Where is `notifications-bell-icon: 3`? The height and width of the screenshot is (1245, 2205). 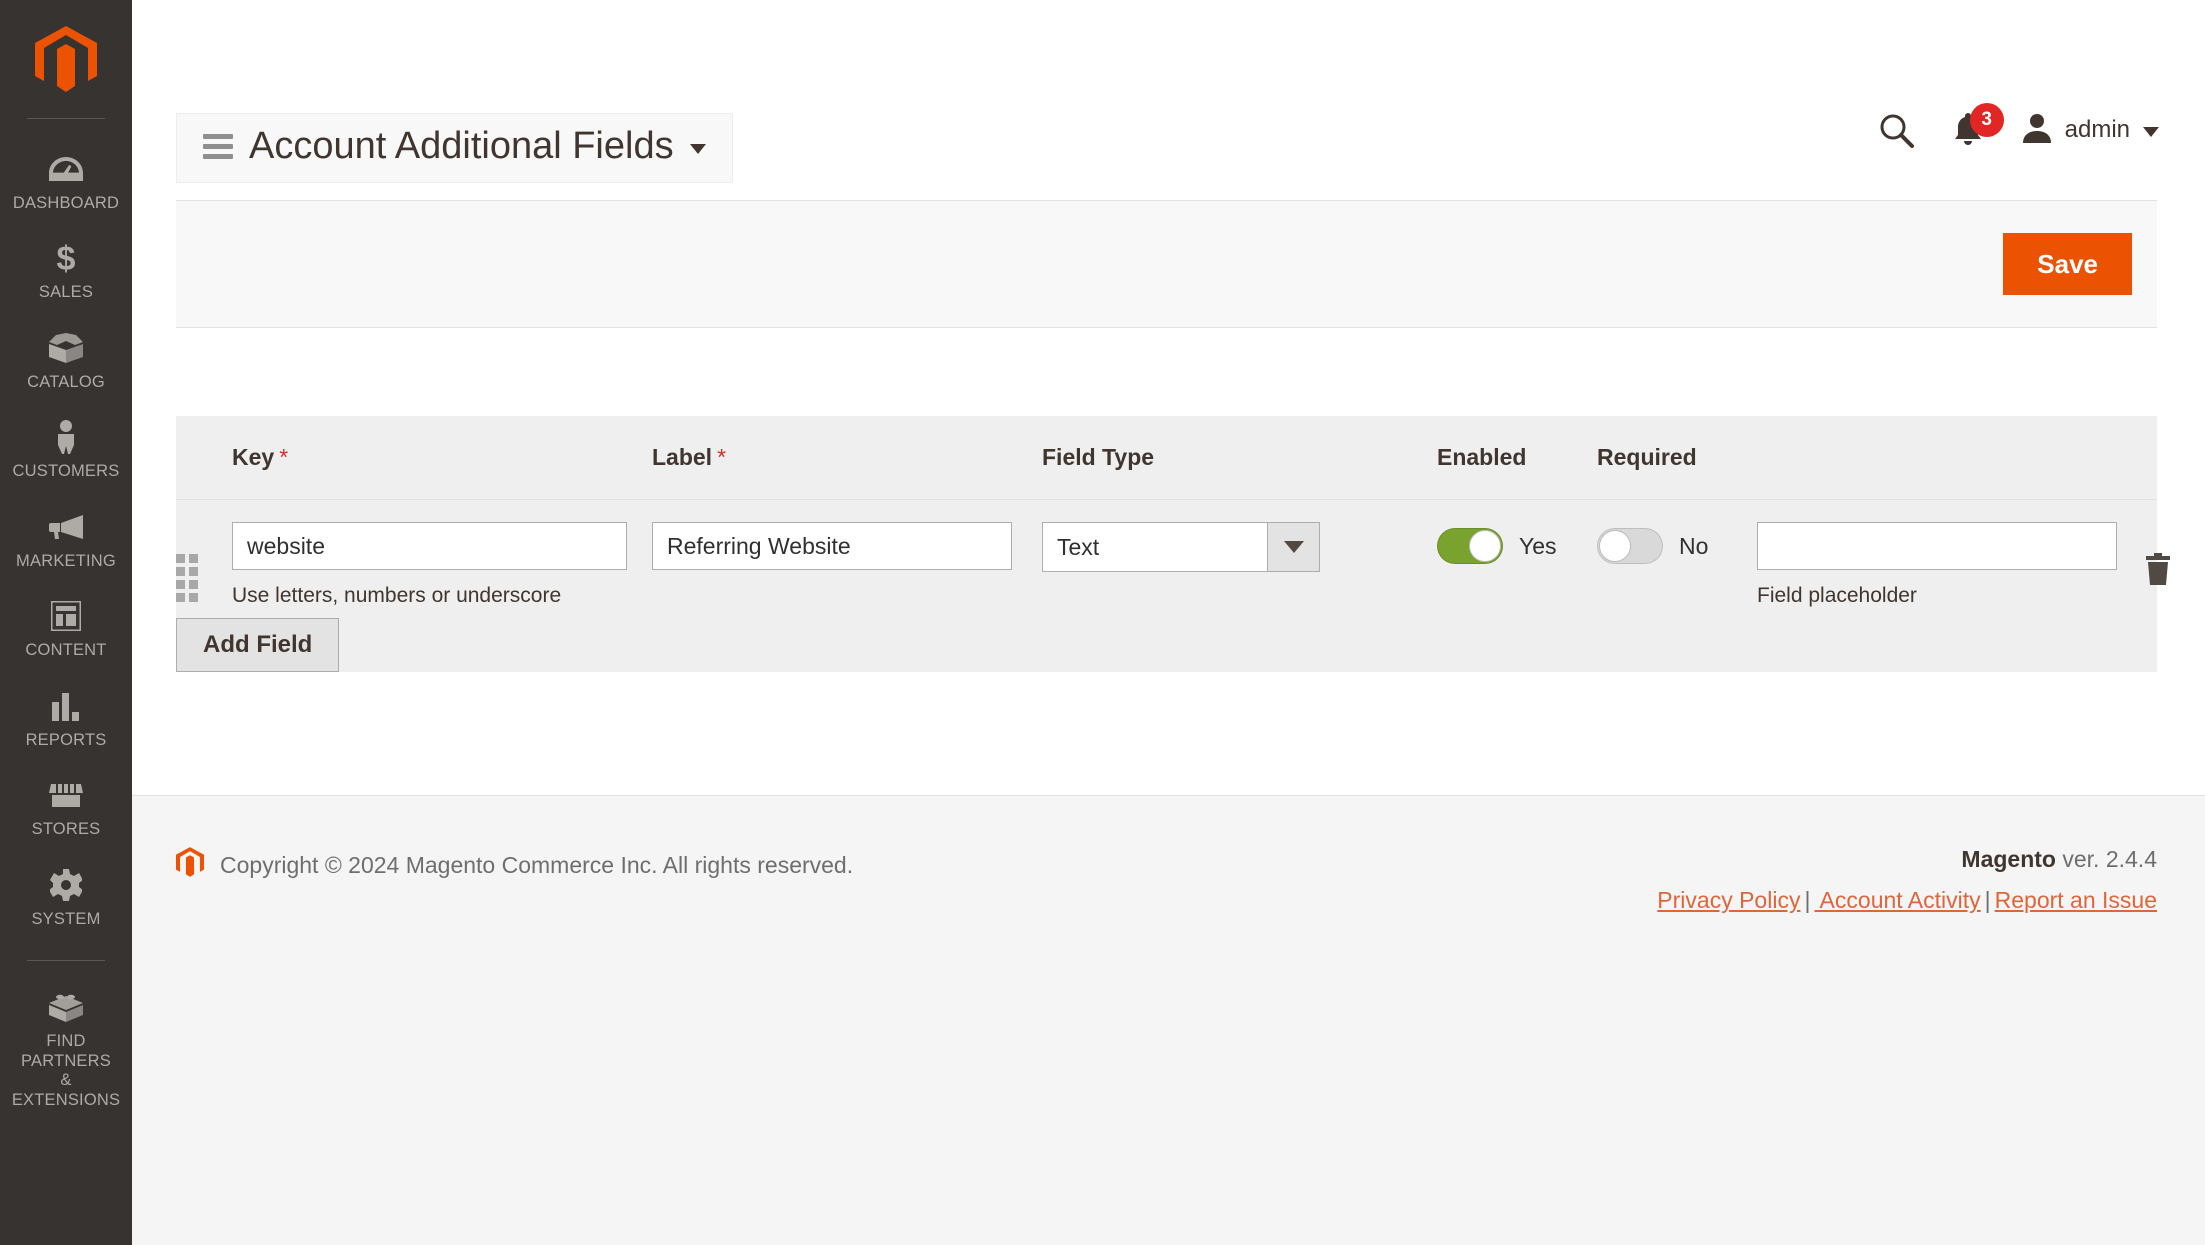 notifications-bell-icon: 3 is located at coordinates (1978, 125).